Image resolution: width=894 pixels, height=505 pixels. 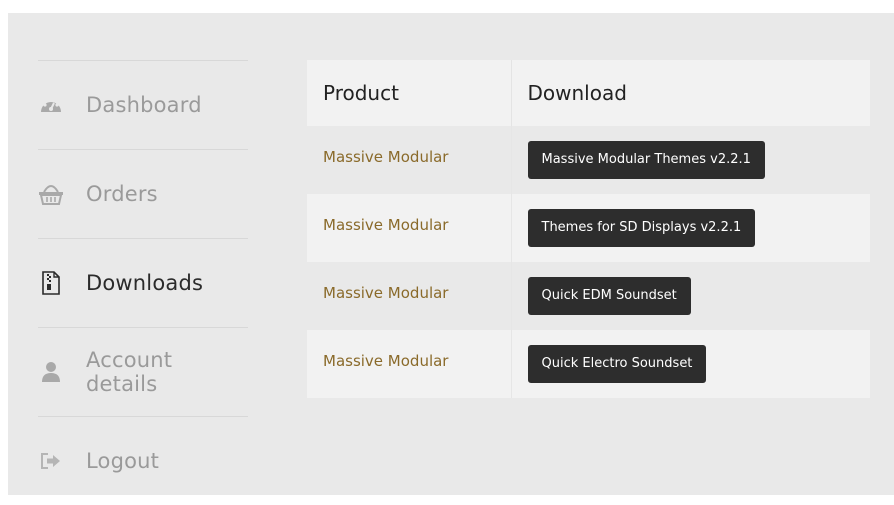 I want to click on nav-item-orders: Orders, so click(x=143, y=193).